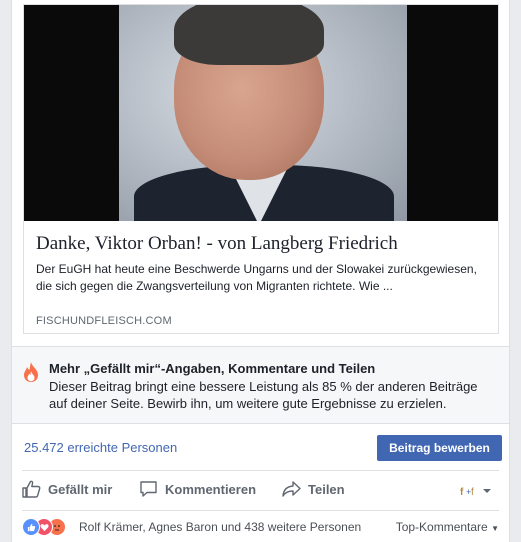 The height and width of the screenshot is (542, 521). Describe the element at coordinates (487, 491) in the screenshot. I see `chevron-down-icon` at that location.